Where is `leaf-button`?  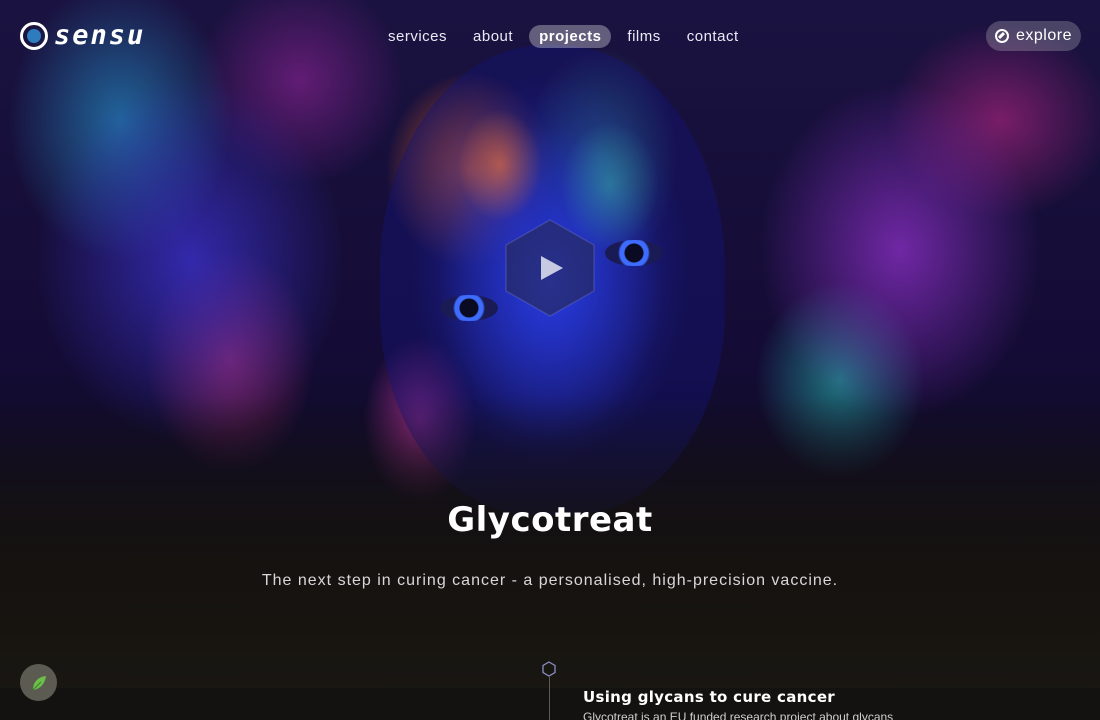 leaf-button is located at coordinates (38, 682).